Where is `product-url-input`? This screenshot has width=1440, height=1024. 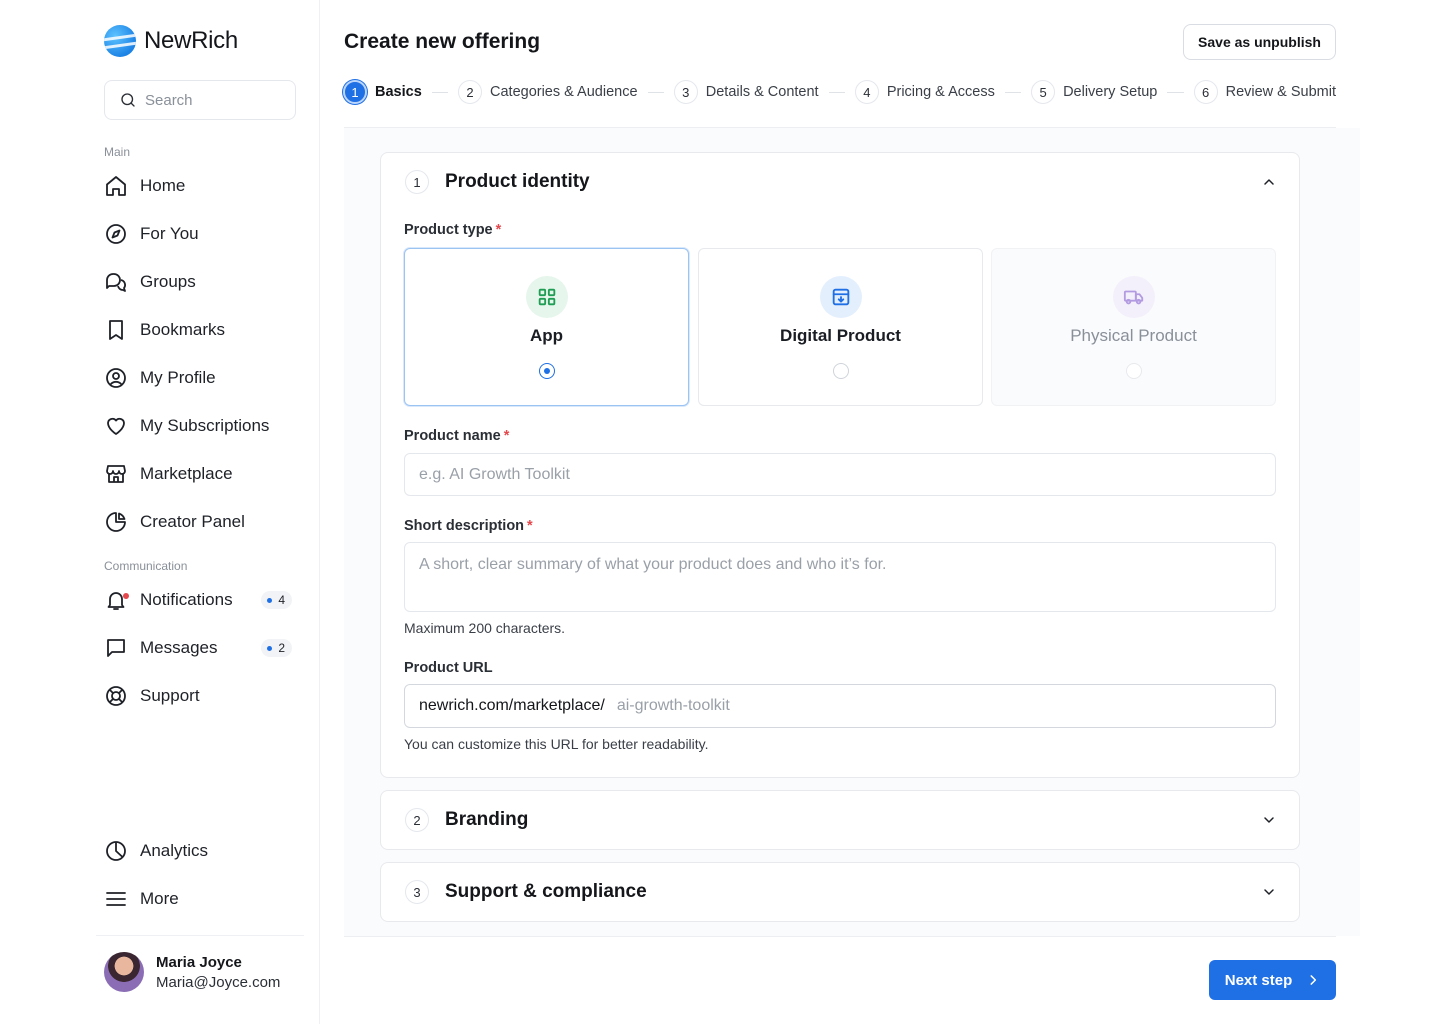 product-url-input is located at coordinates (916, 706).